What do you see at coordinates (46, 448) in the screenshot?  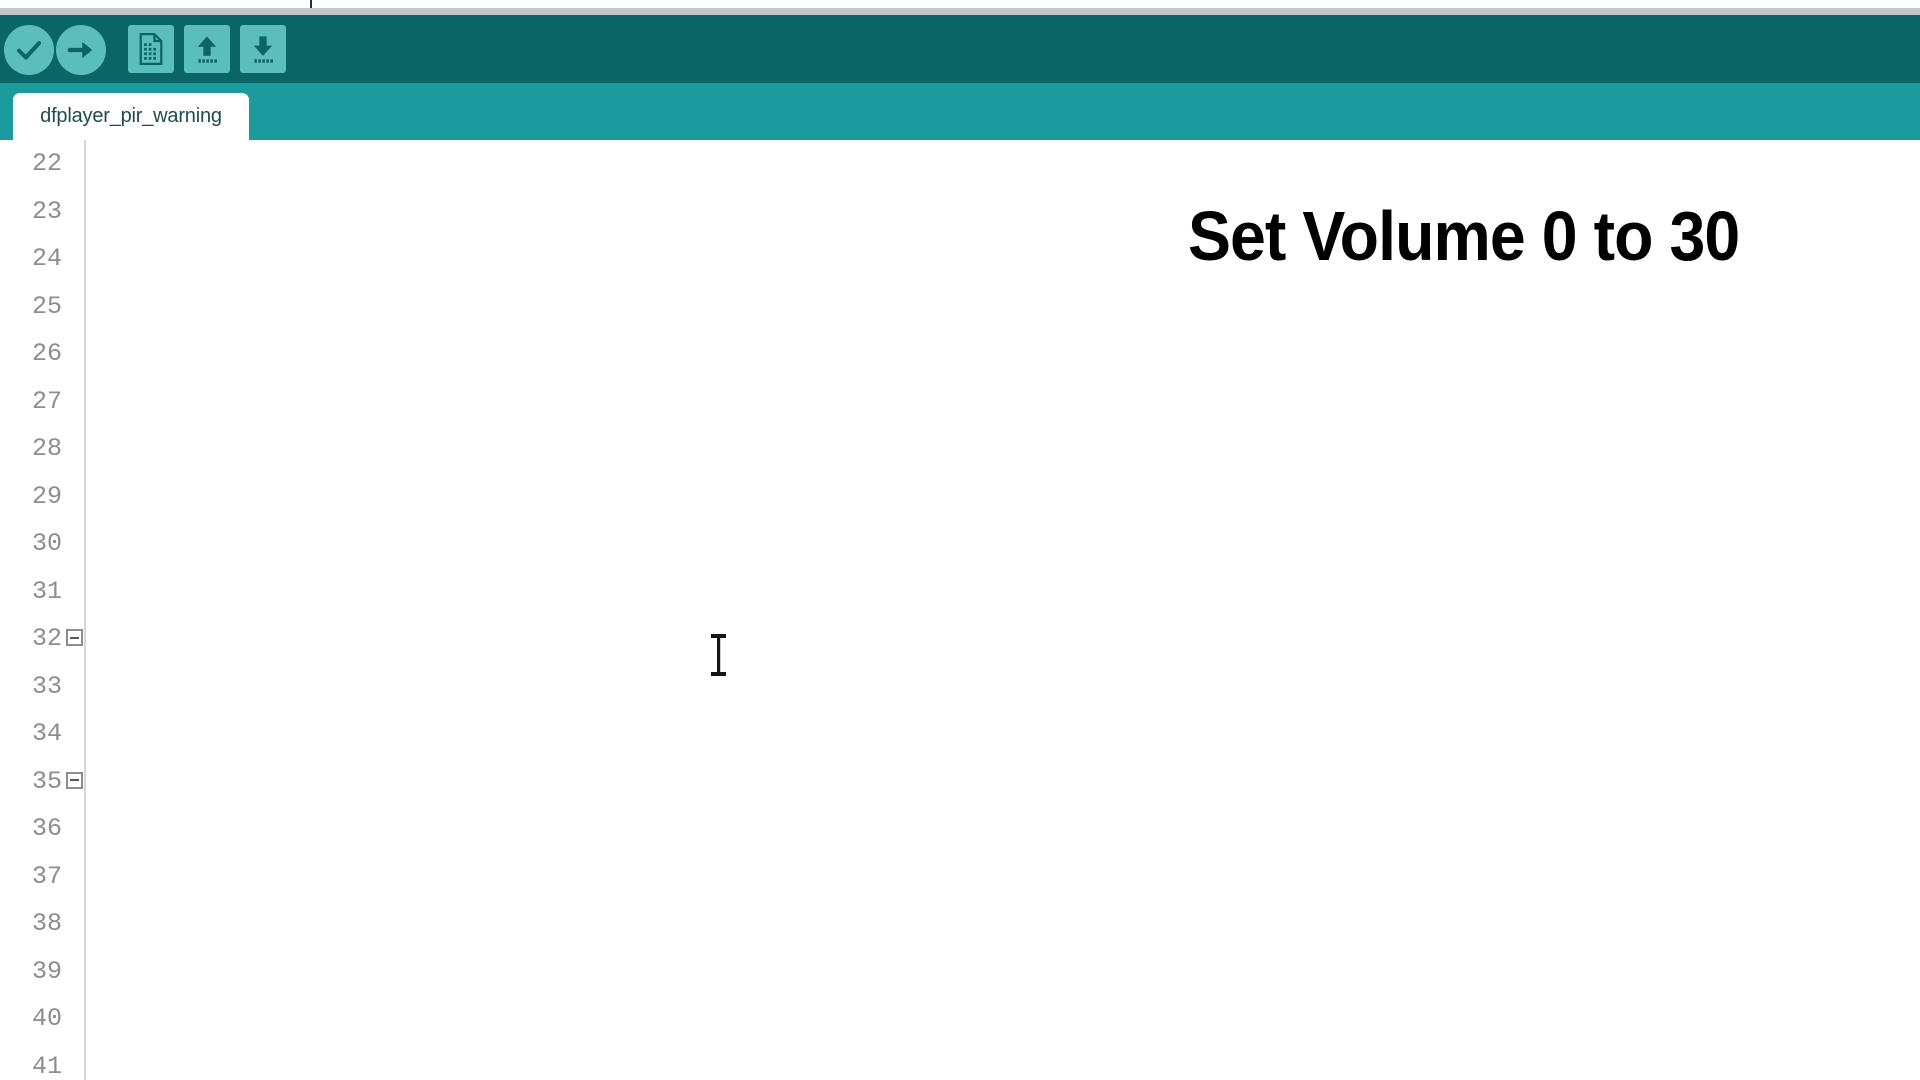 I see `line-number: 28` at bounding box center [46, 448].